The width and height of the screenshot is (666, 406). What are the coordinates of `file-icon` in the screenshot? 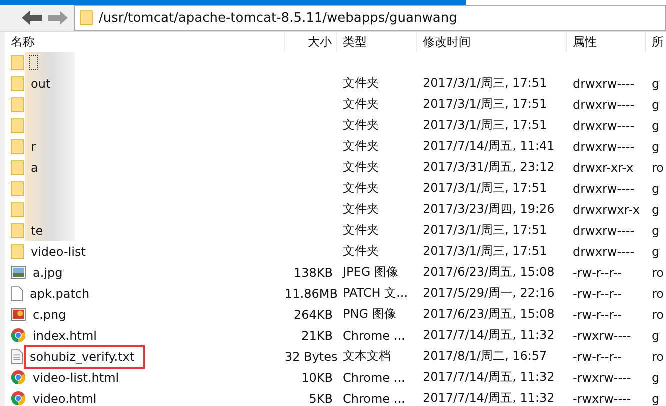 It's located at (17, 294).